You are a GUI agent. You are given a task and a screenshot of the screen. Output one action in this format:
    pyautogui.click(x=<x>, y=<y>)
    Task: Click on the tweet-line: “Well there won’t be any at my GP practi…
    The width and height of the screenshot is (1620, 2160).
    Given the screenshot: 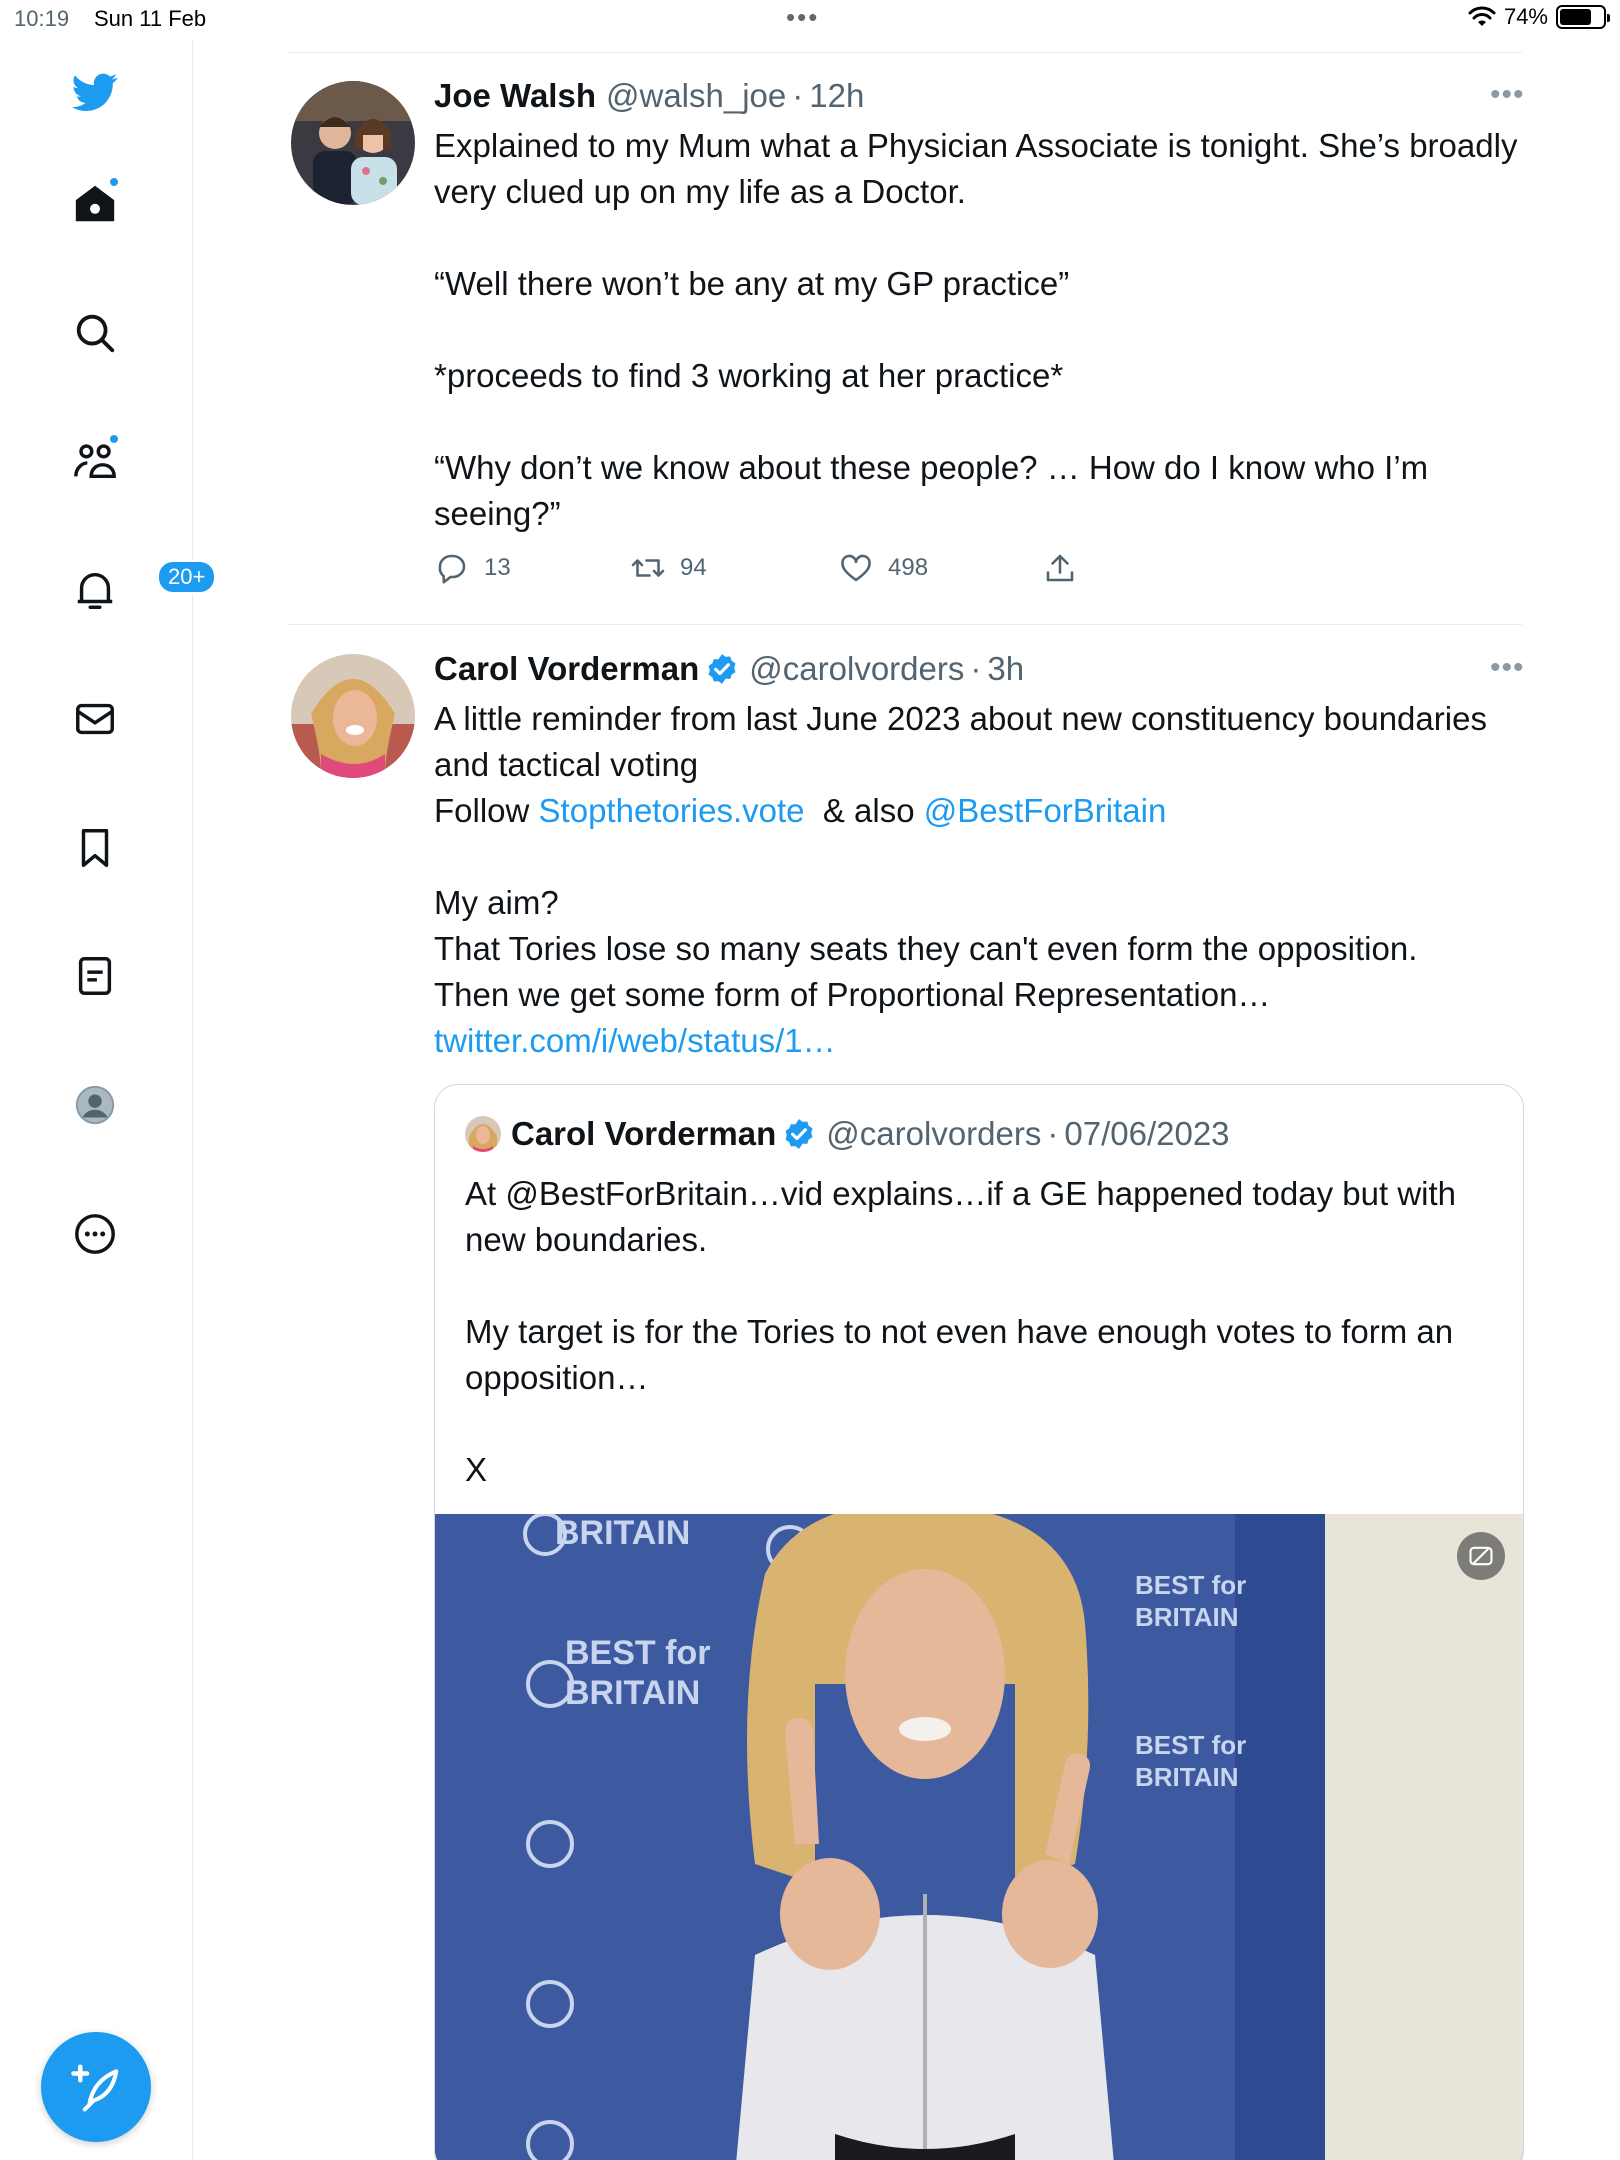 What is the action you would take?
    pyautogui.click(x=752, y=283)
    